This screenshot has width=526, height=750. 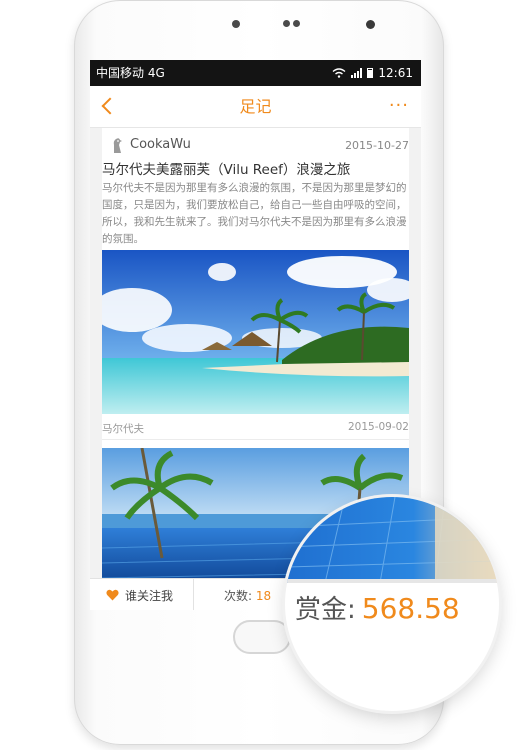 I want to click on beach-photo, so click(x=255, y=332).